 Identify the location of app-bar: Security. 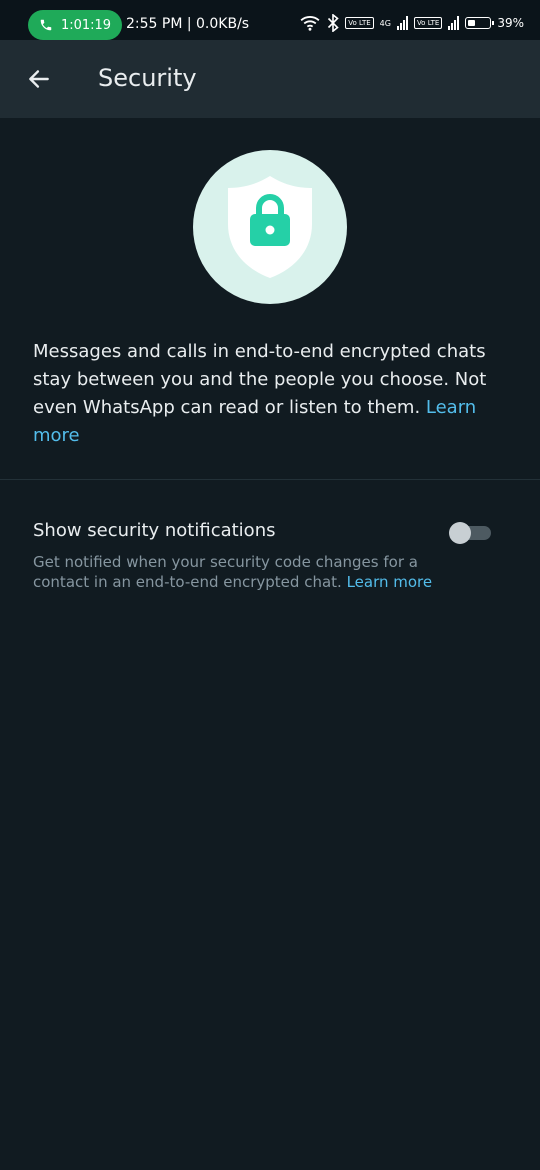
(270, 79).